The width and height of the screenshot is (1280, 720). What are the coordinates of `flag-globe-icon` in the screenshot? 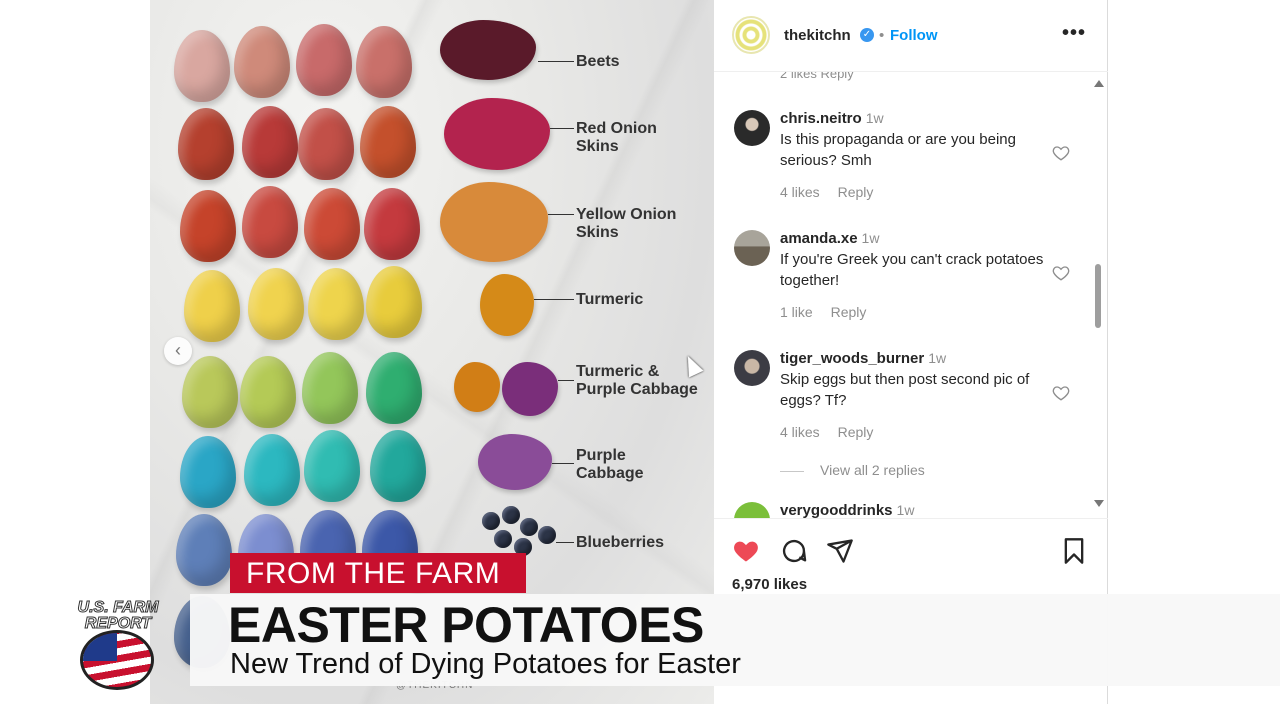 It's located at (117, 660).